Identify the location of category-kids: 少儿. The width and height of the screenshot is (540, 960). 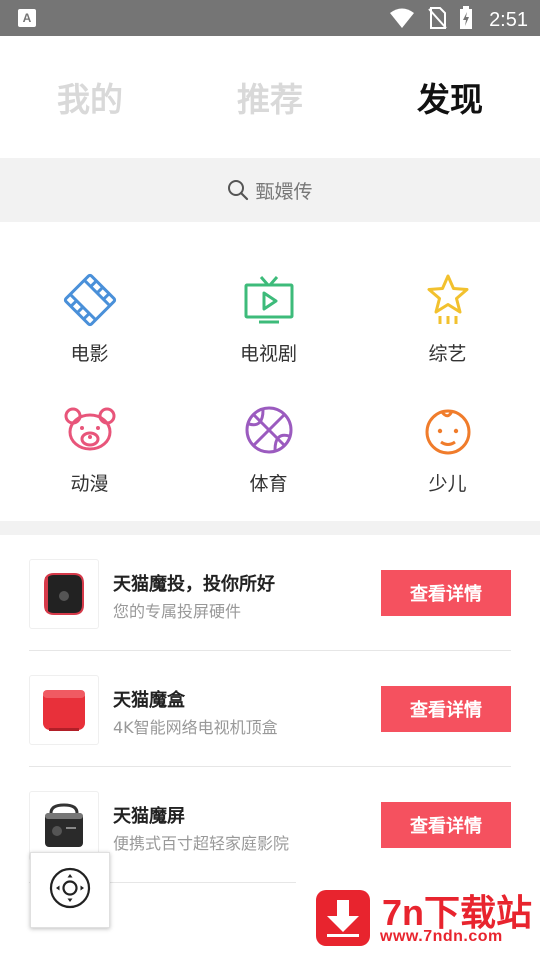
(447, 447).